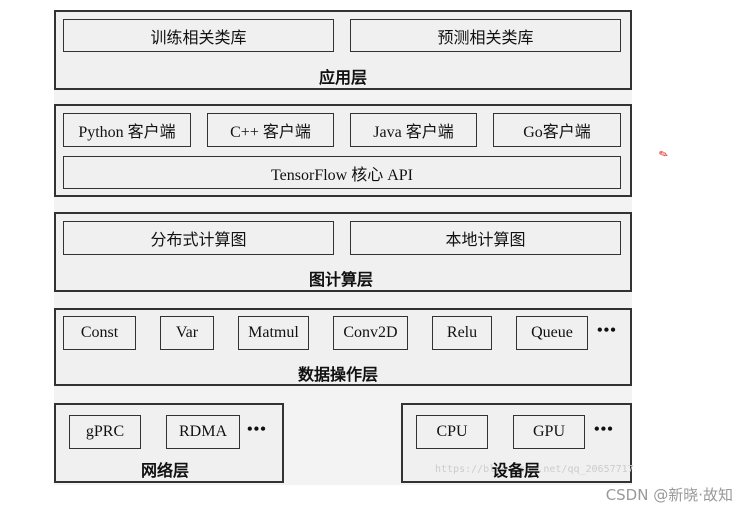 This screenshot has height=513, width=747. What do you see at coordinates (664, 155) in the screenshot?
I see `pen-cursor-icon: ✎` at bounding box center [664, 155].